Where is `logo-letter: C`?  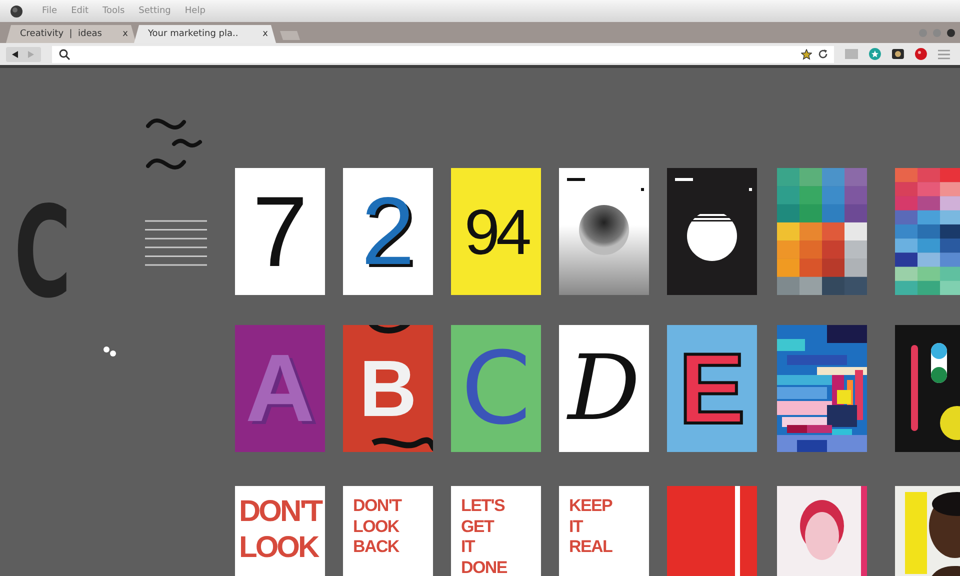 logo-letter: C is located at coordinates (43, 253).